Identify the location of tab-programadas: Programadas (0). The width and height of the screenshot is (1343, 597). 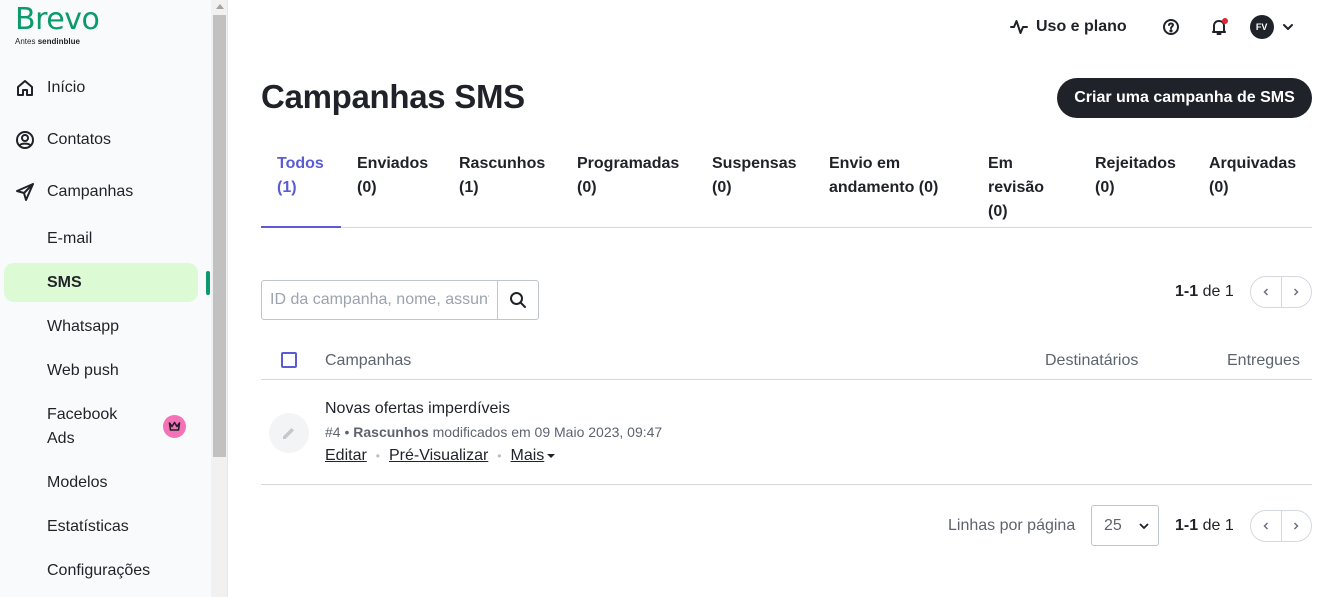
(628, 176).